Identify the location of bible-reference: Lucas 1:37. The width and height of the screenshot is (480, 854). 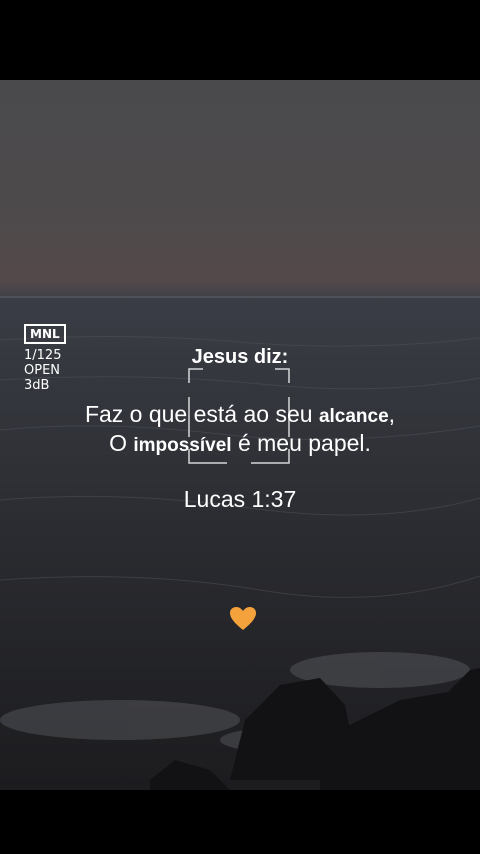
(240, 499).